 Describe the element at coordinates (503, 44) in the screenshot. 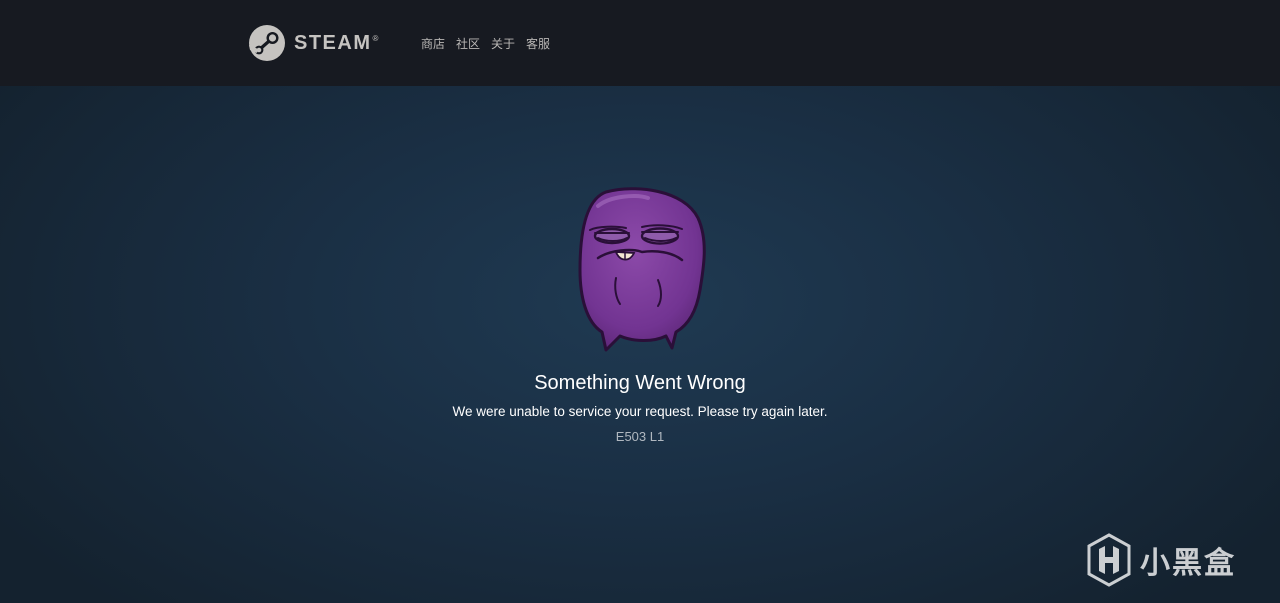

I see `nav-about: 关于` at that location.